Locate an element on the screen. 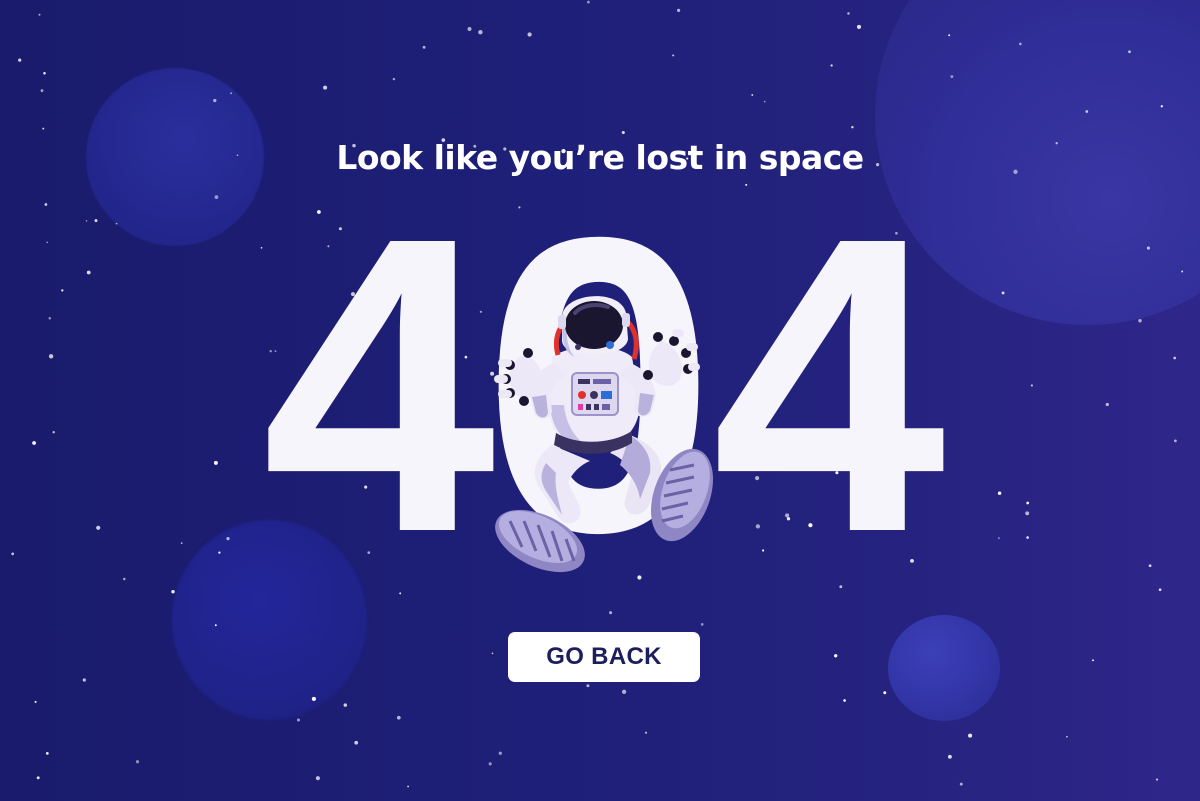 Image resolution: width=1200 pixels, height=801 pixels. right-leg is located at coordinates (662, 488).